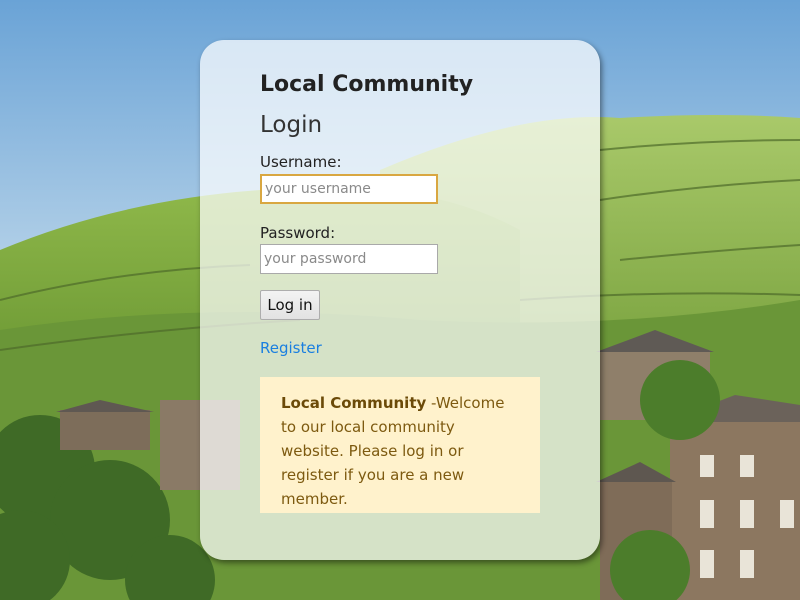  What do you see at coordinates (298, 233) in the screenshot?
I see `password-label: Password:` at bounding box center [298, 233].